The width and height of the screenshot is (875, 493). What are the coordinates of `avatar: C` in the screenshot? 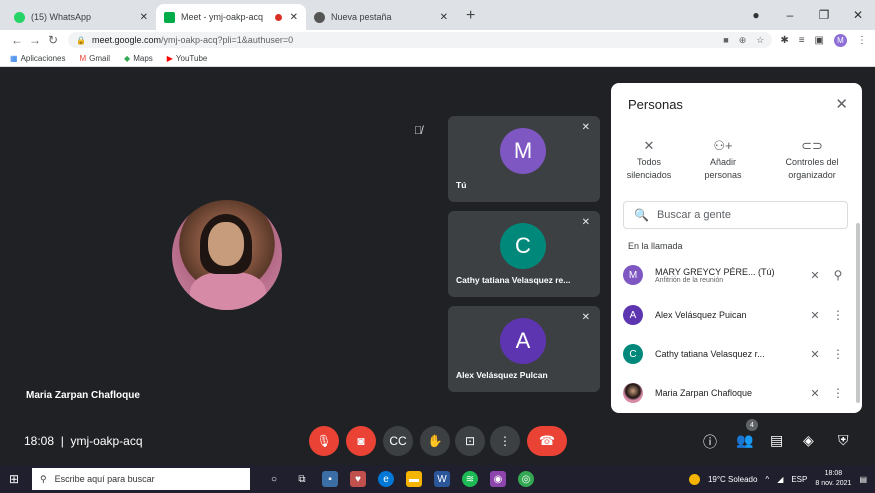 It's located at (633, 354).